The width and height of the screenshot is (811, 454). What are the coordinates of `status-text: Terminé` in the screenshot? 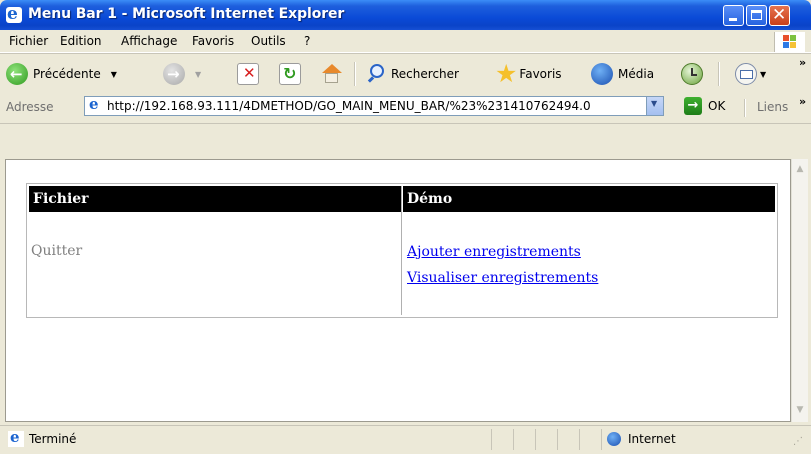 It's located at (53, 439).